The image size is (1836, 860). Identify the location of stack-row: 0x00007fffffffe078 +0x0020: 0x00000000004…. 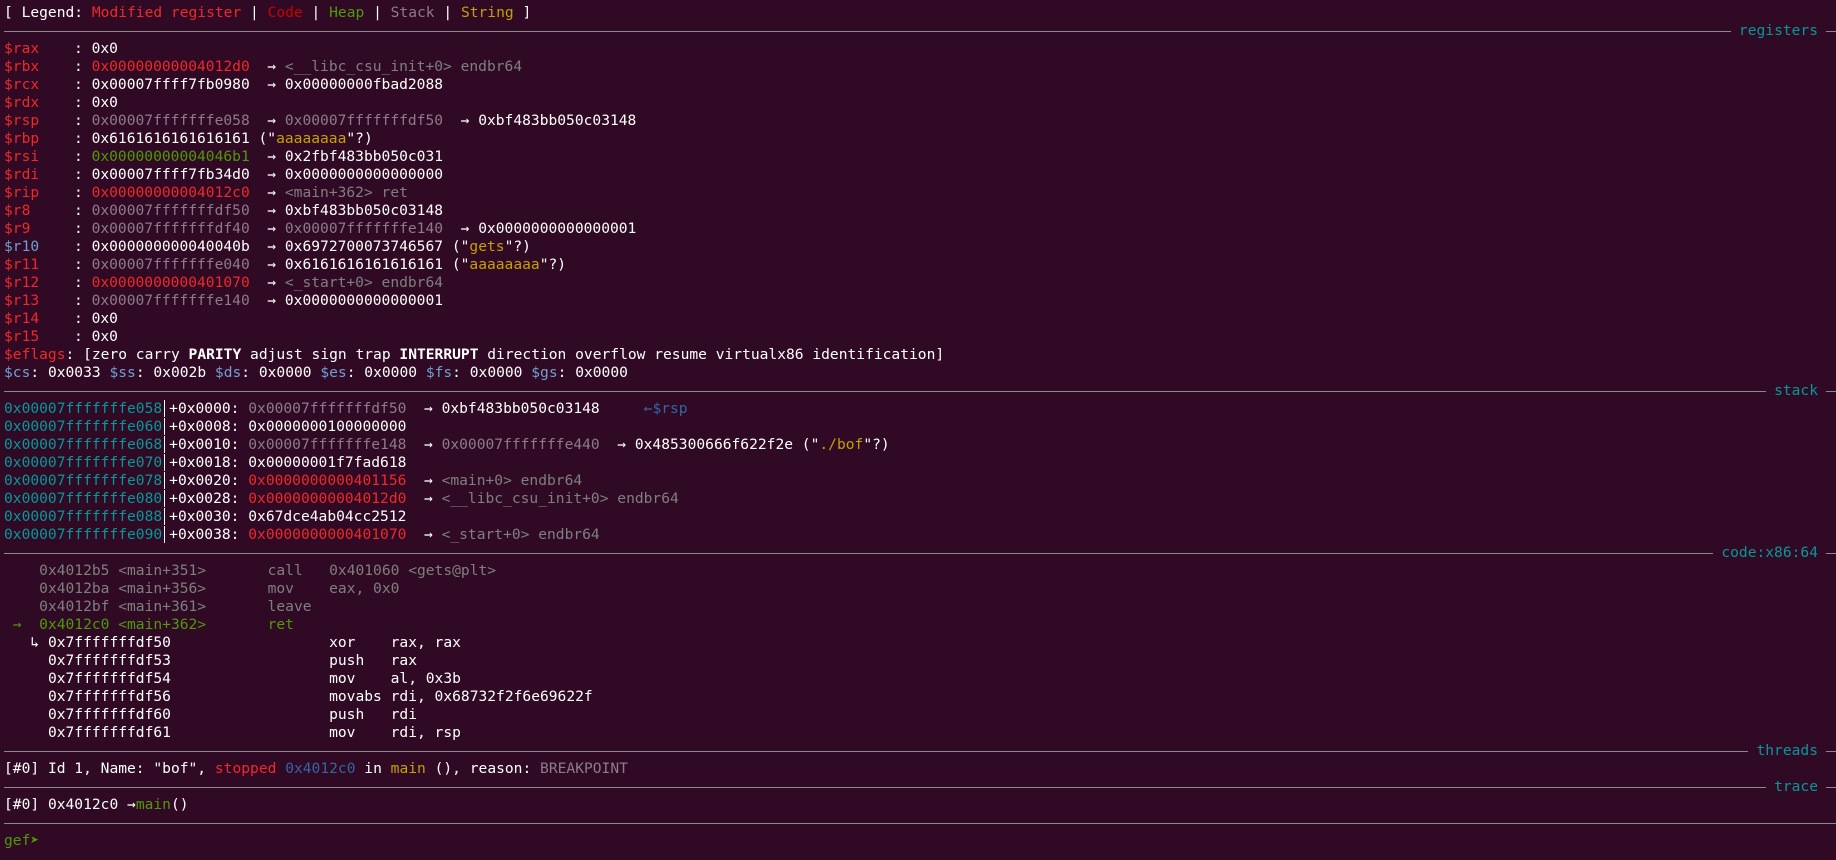
(920, 481).